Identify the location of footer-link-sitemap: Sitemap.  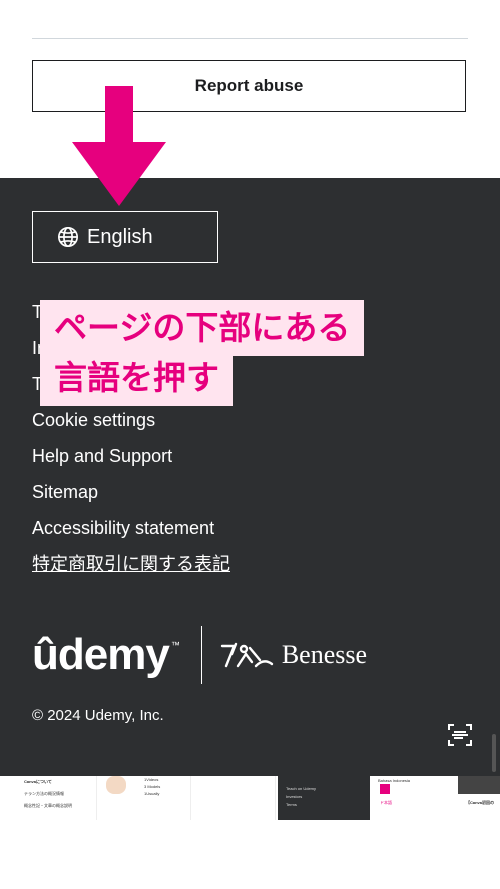
(131, 498).